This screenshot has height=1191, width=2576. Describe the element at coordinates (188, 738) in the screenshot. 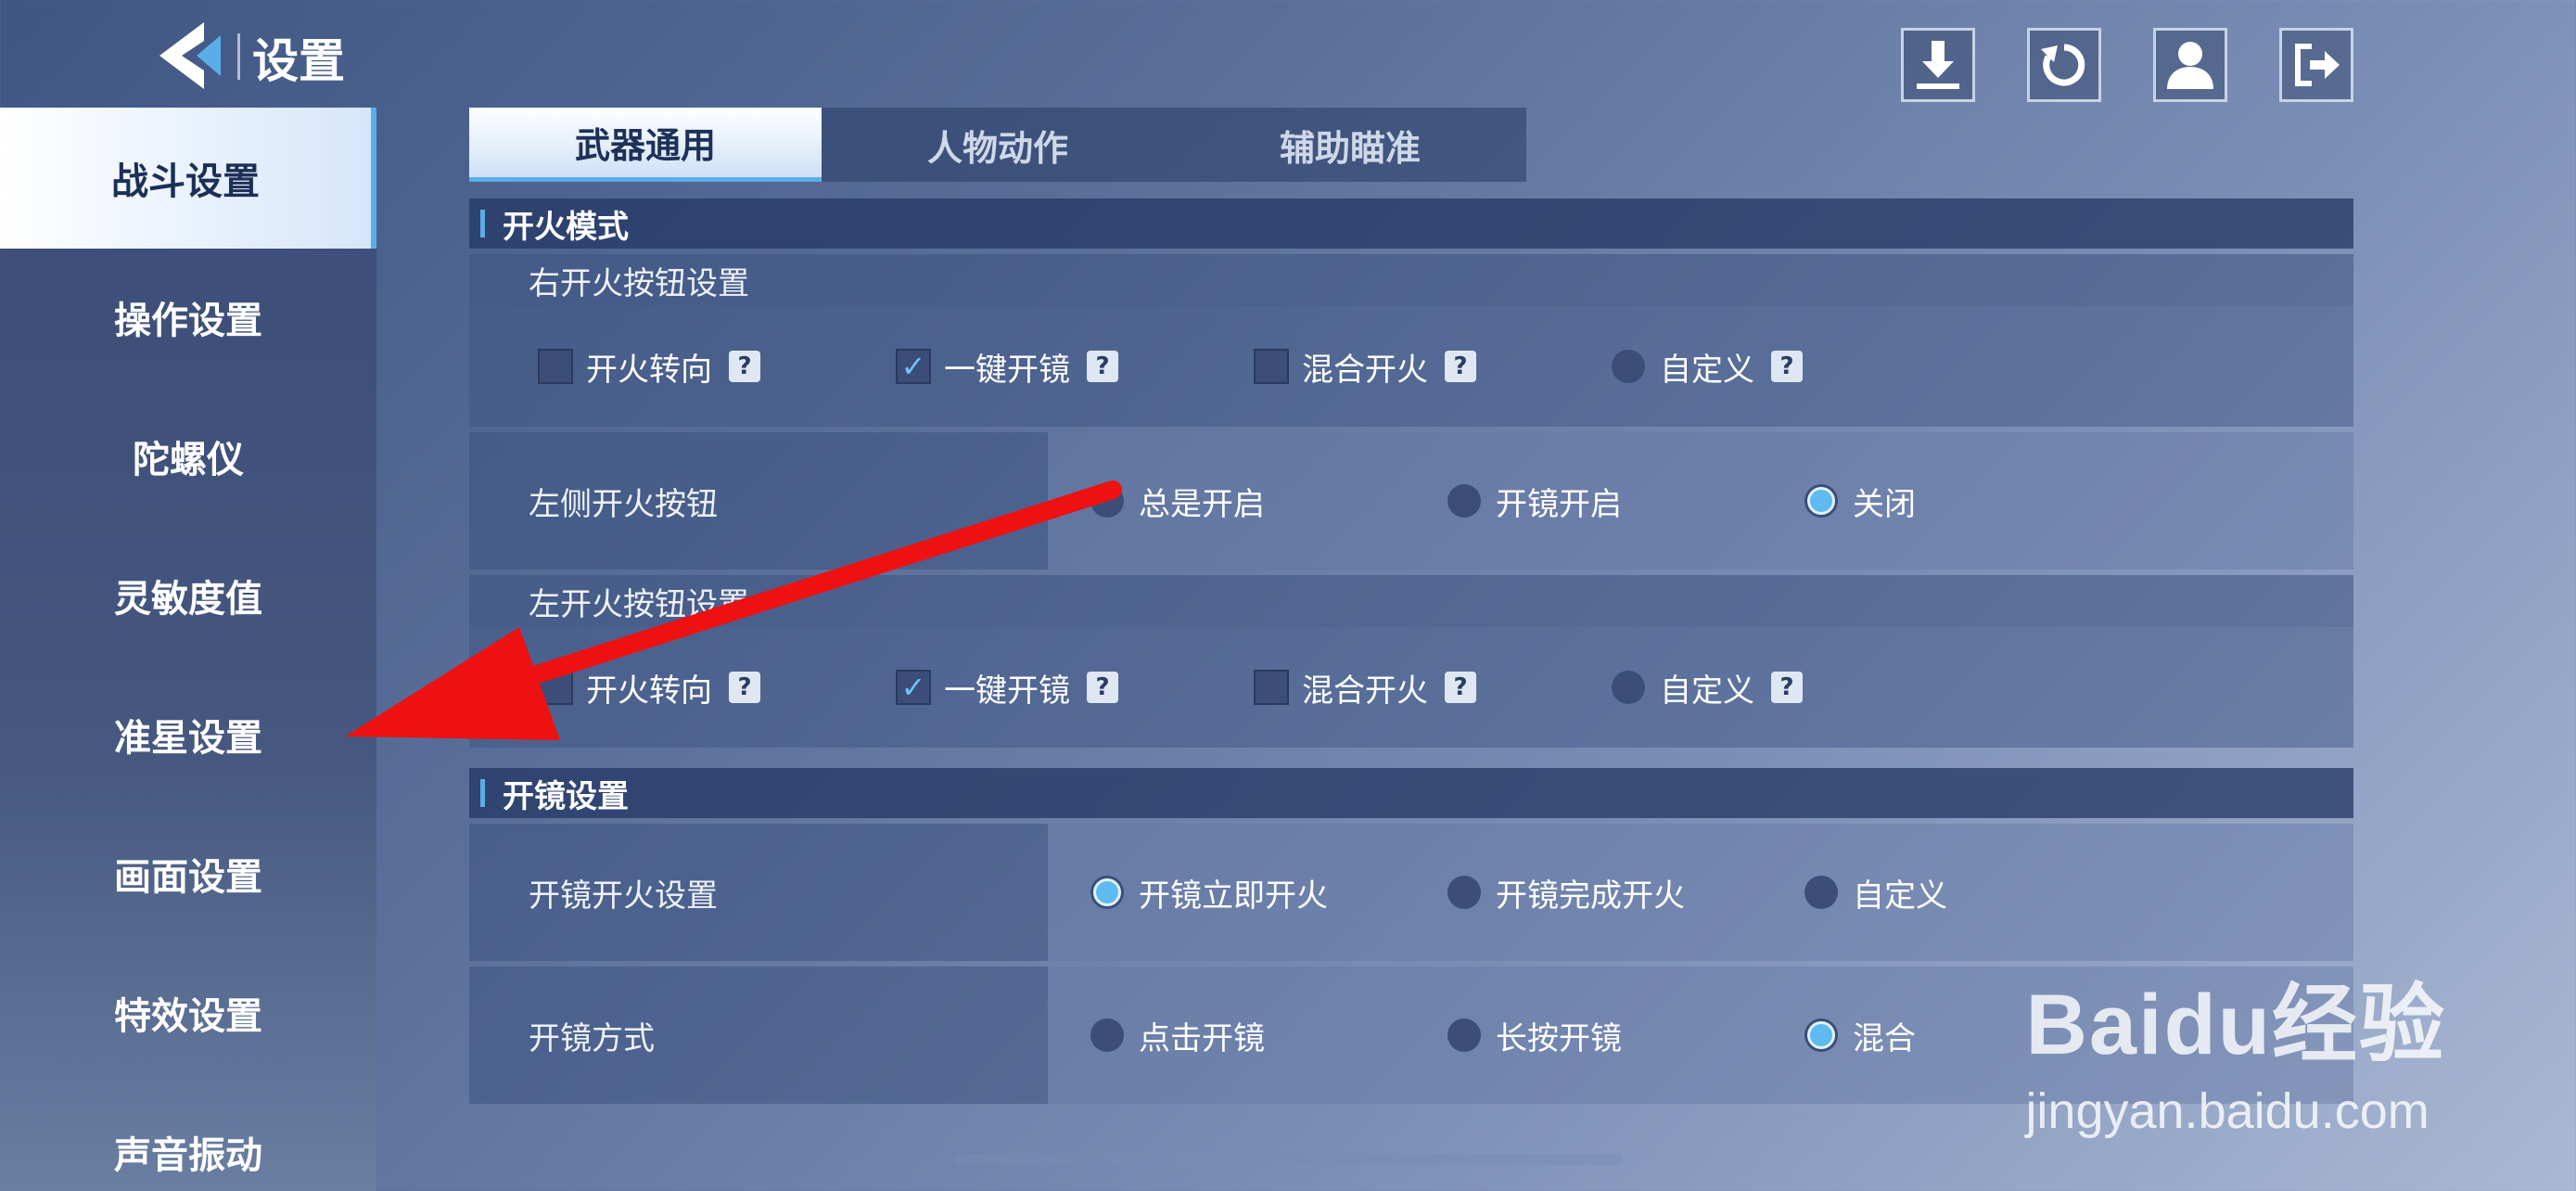

I see `sidebar-item-label: 准星设置` at that location.